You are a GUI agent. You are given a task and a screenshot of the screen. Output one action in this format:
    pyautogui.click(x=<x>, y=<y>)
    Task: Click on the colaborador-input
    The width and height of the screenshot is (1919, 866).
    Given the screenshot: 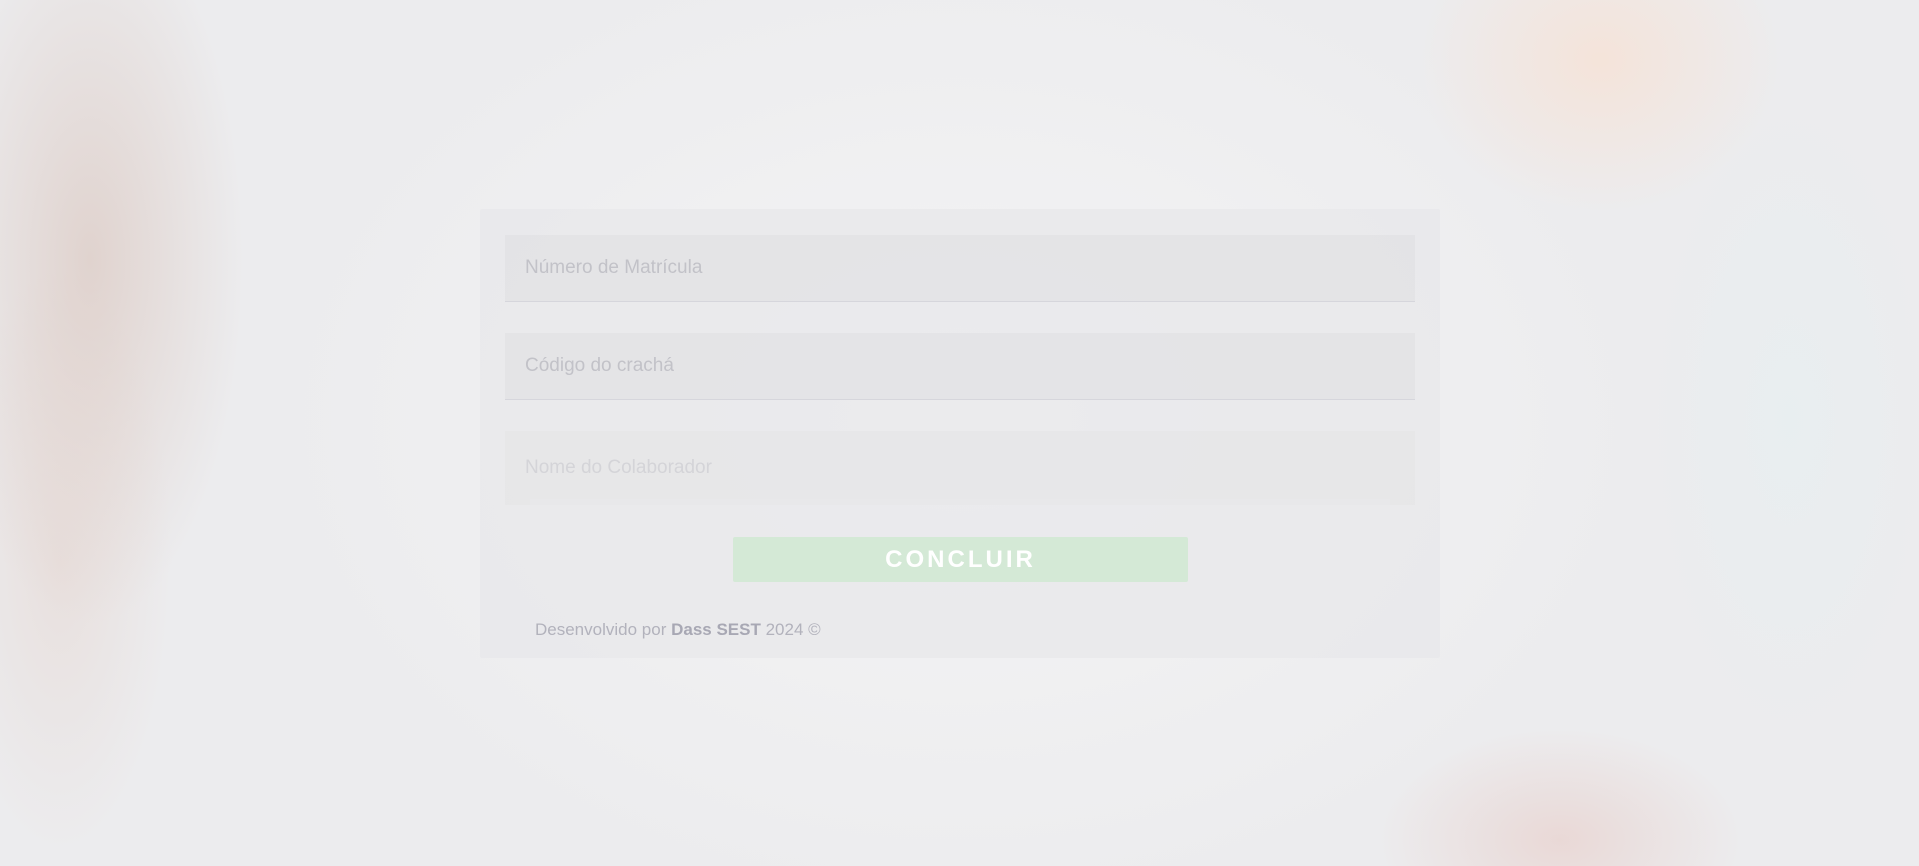 What is the action you would take?
    pyautogui.click(x=960, y=468)
    